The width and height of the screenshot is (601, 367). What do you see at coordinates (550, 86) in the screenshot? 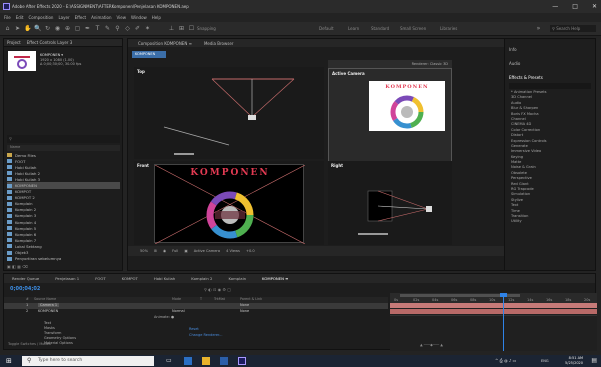
I see `effects-search-input` at bounding box center [550, 86].